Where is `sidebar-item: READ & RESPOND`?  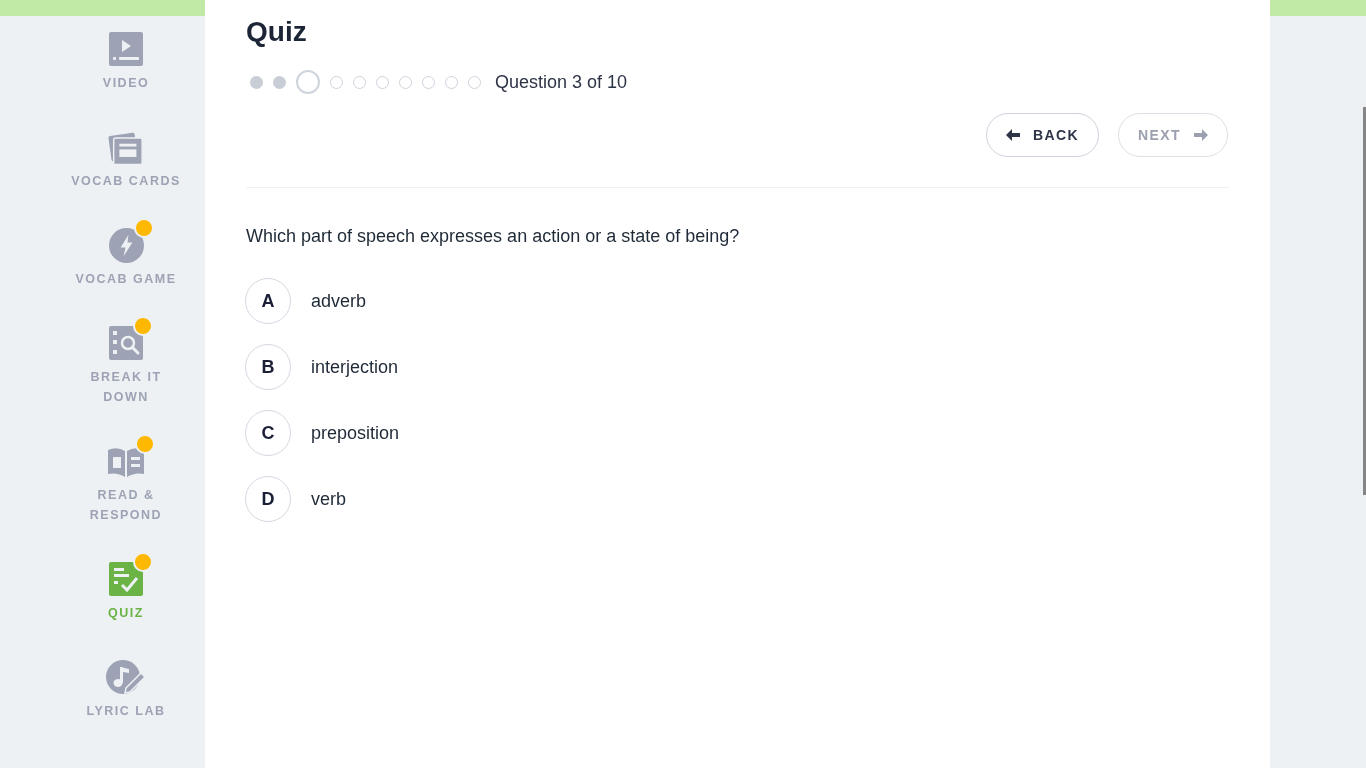
sidebar-item: READ & RESPOND is located at coordinates (126, 484).